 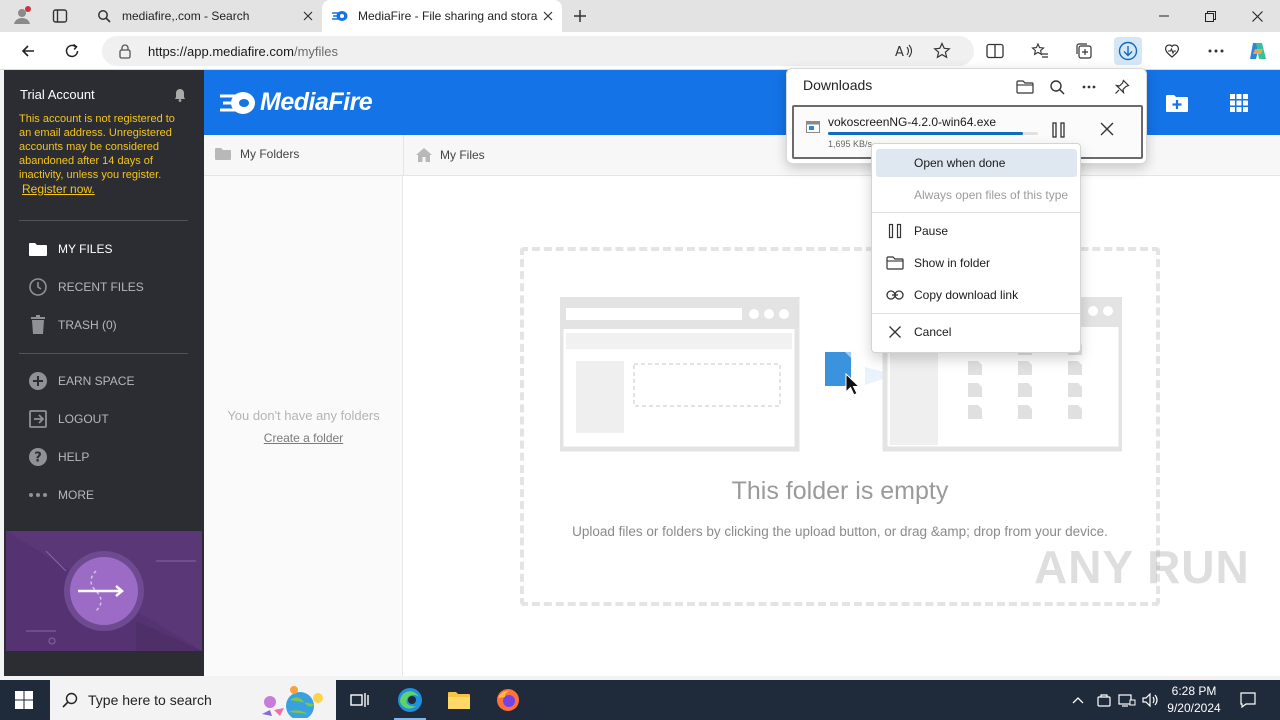 I want to click on folder-open-icon, so click(x=895, y=263).